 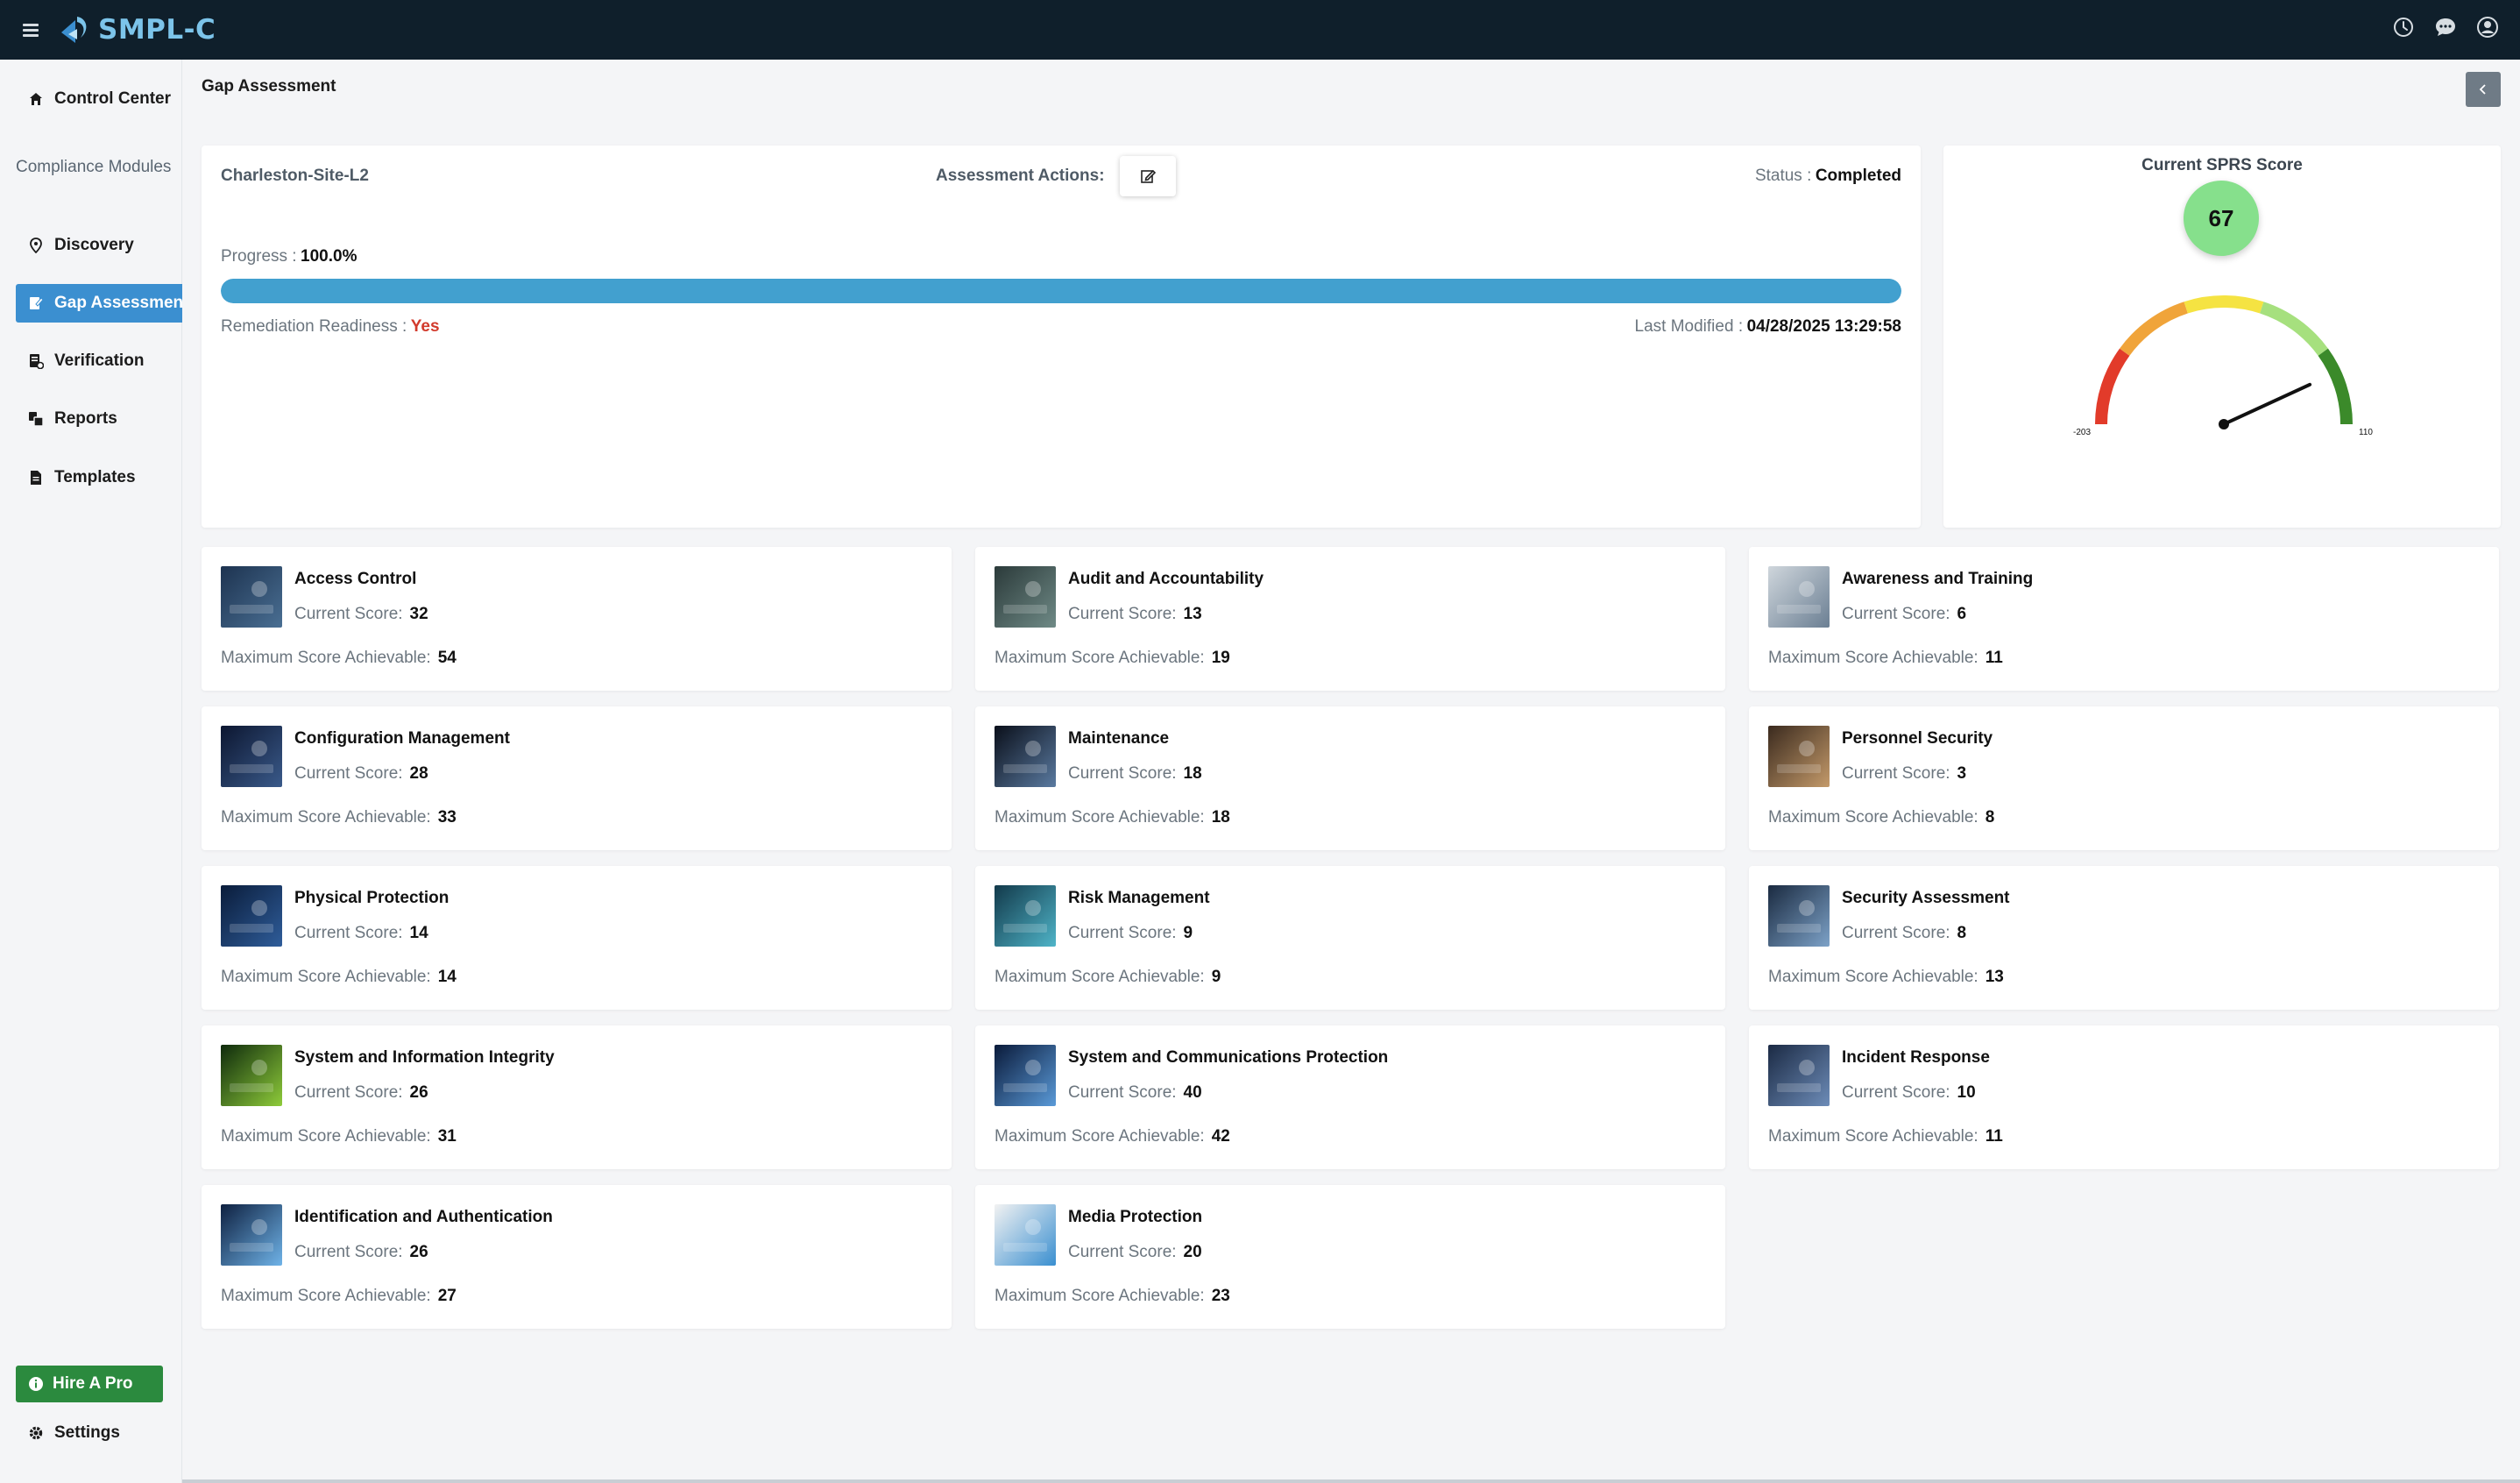 I want to click on category-name: System and Information Integrity, so click(x=424, y=1057).